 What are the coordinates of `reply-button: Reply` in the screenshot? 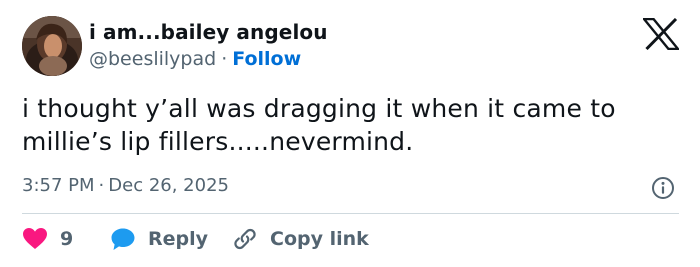 It's located at (159, 239).